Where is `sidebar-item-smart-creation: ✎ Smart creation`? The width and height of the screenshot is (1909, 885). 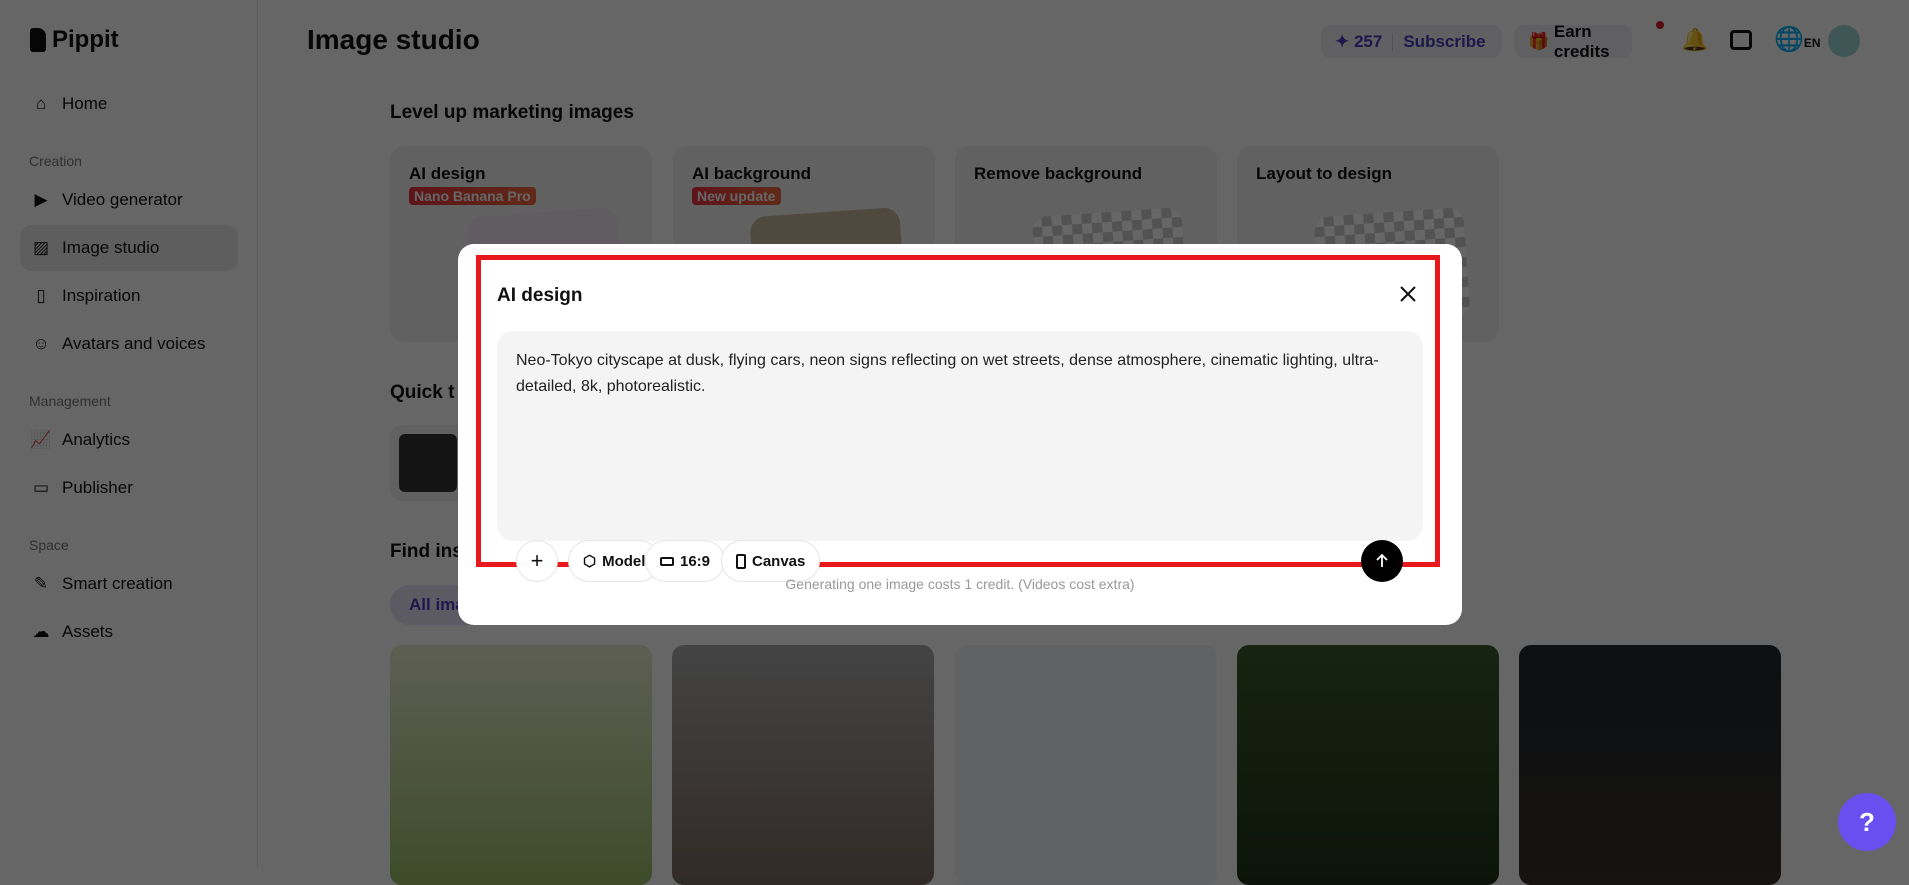
sidebar-item-smart-creation: ✎ Smart creation is located at coordinates (129, 584).